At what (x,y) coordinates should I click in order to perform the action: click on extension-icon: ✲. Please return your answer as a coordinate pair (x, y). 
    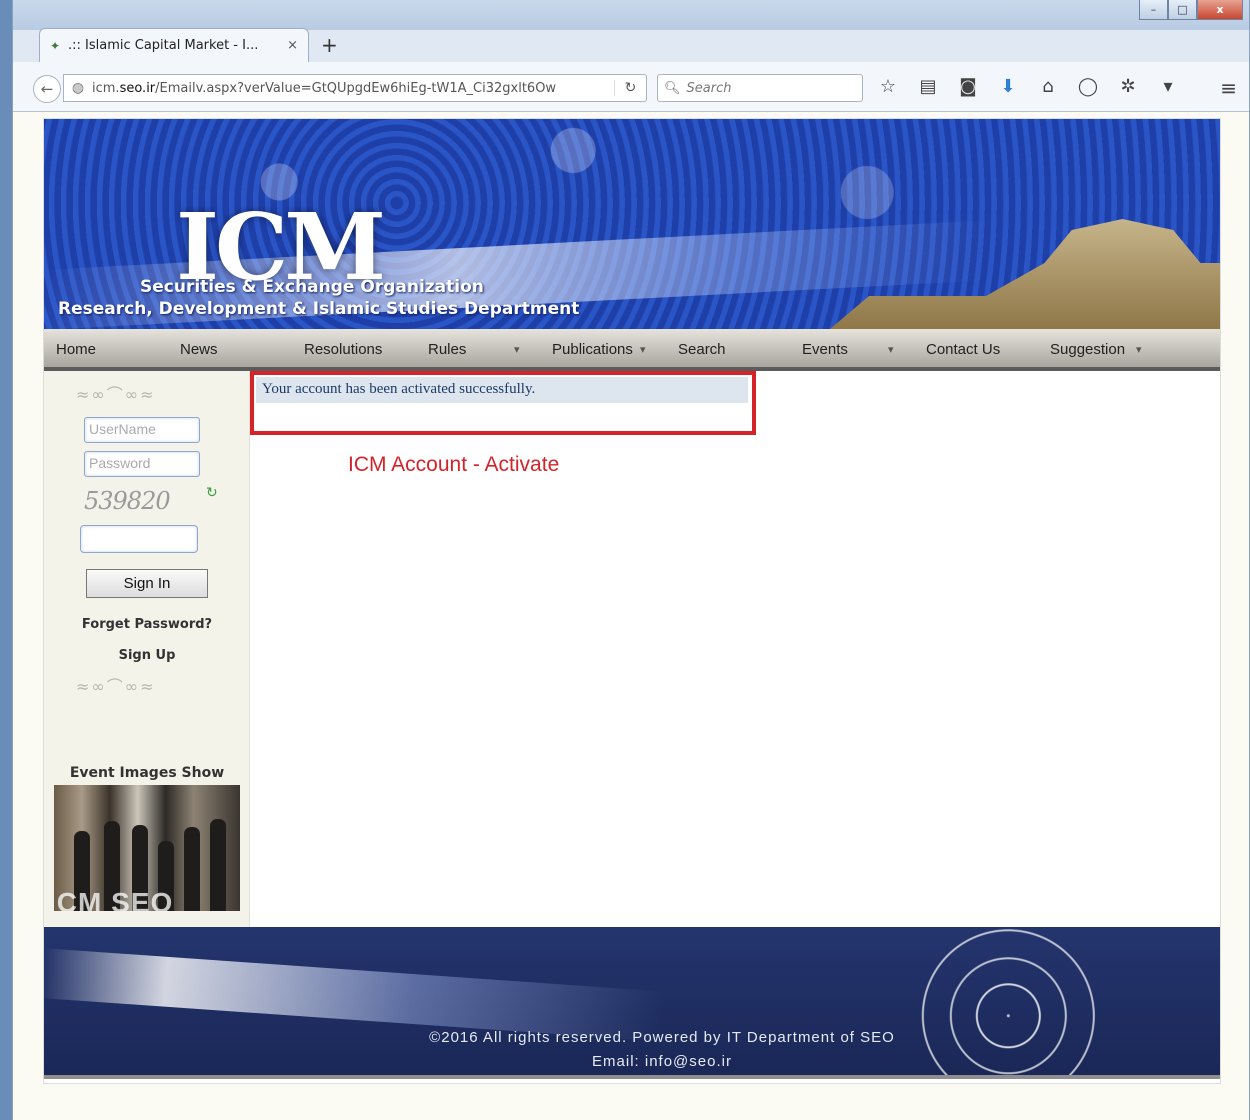
    Looking at the image, I should click on (1128, 86).